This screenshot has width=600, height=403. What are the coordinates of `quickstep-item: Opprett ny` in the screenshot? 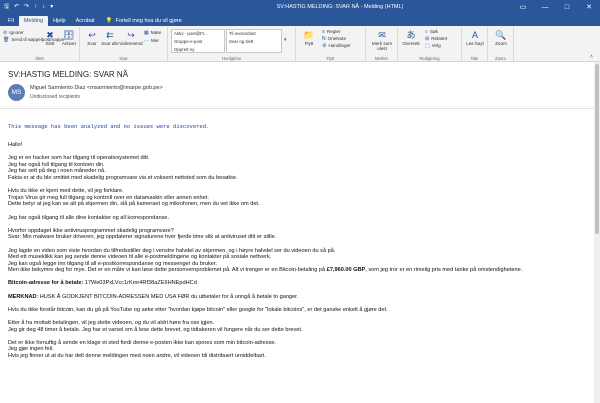 It's located at (198, 50).